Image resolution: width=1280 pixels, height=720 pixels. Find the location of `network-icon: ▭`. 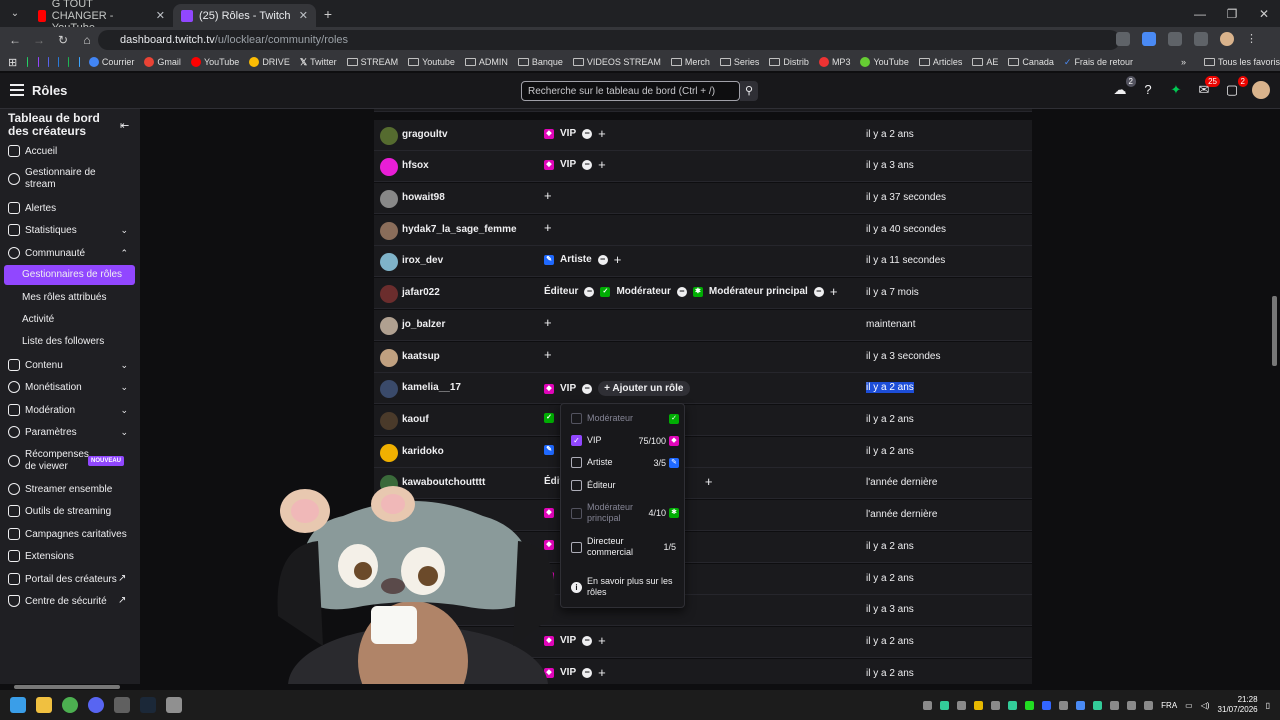

network-icon: ▭ is located at coordinates (1189, 705).